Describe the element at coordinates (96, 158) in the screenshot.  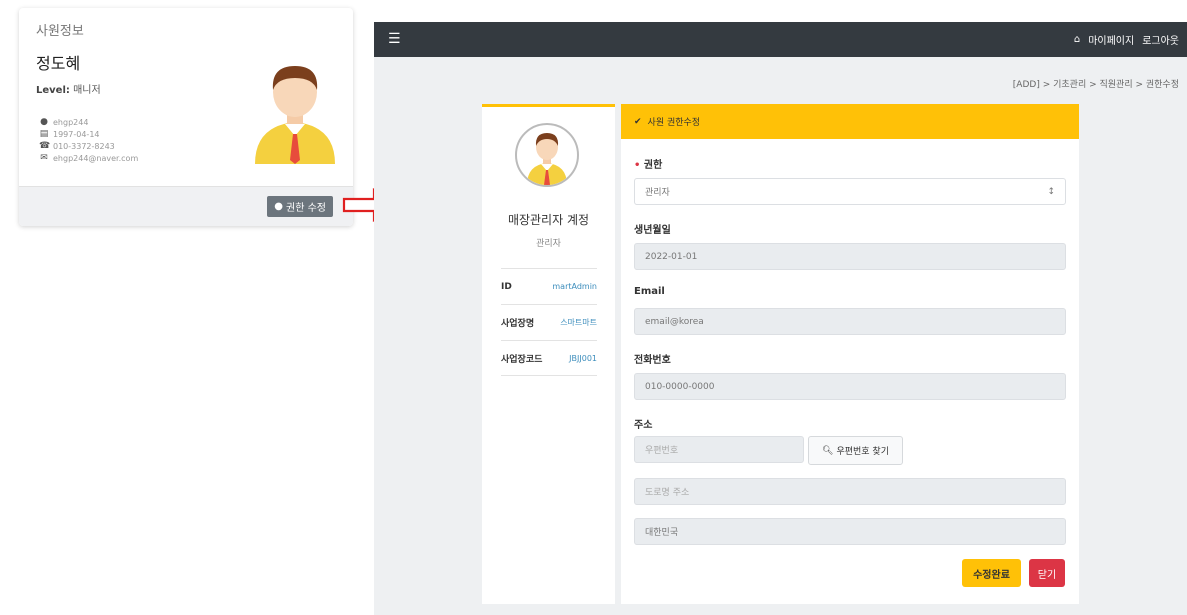
I see `info-text: ehgp244@naver.com` at that location.